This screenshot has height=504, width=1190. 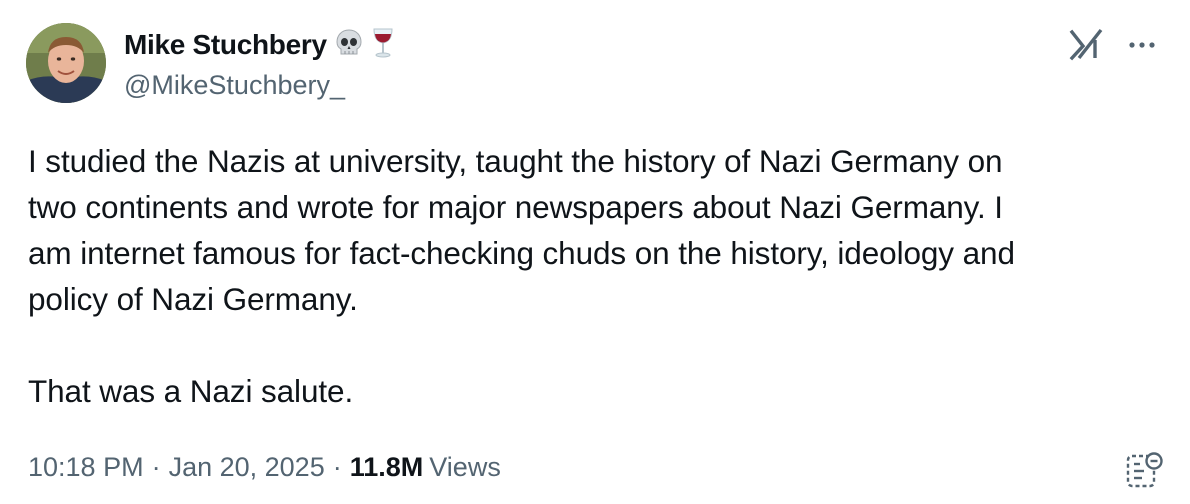 I want to click on skull-emoji, so click(x=349, y=45).